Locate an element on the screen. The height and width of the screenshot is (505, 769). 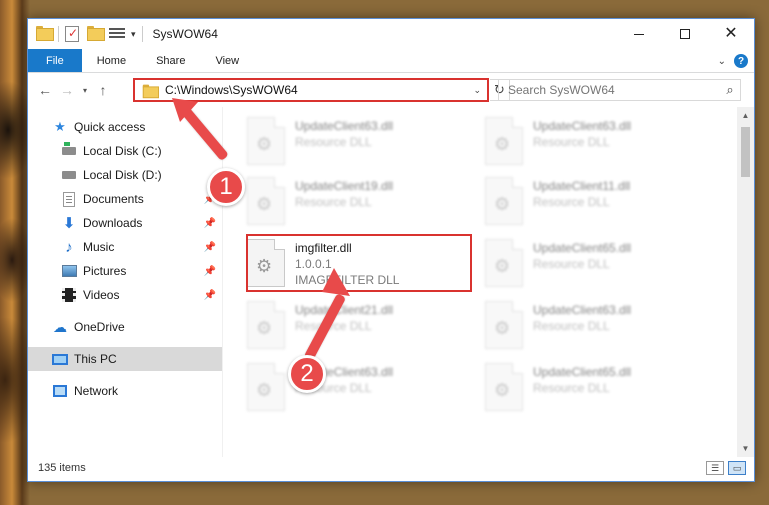
documents-icon is located at coordinates (69, 199).